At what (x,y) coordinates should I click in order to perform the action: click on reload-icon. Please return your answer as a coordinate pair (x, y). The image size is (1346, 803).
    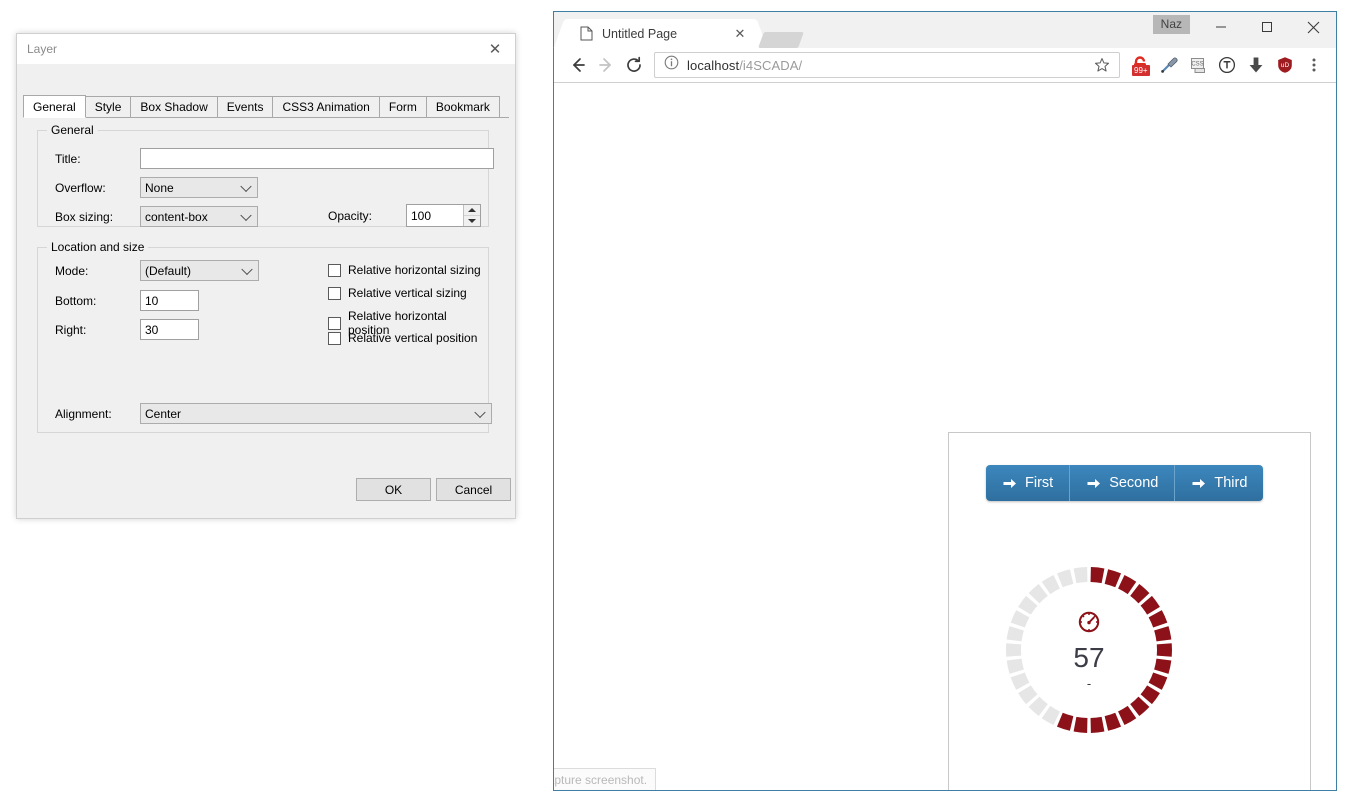
    Looking at the image, I should click on (634, 65).